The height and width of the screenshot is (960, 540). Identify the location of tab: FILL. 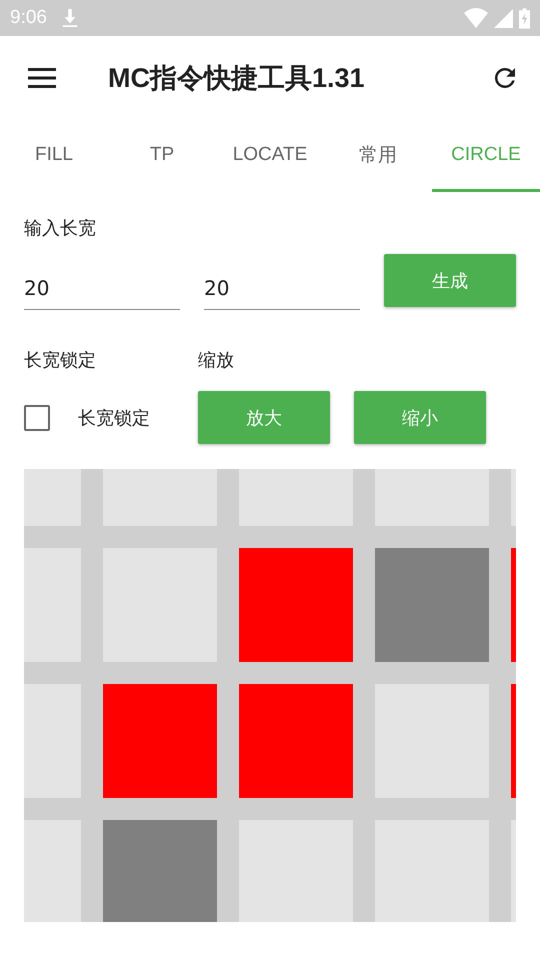
(54, 156).